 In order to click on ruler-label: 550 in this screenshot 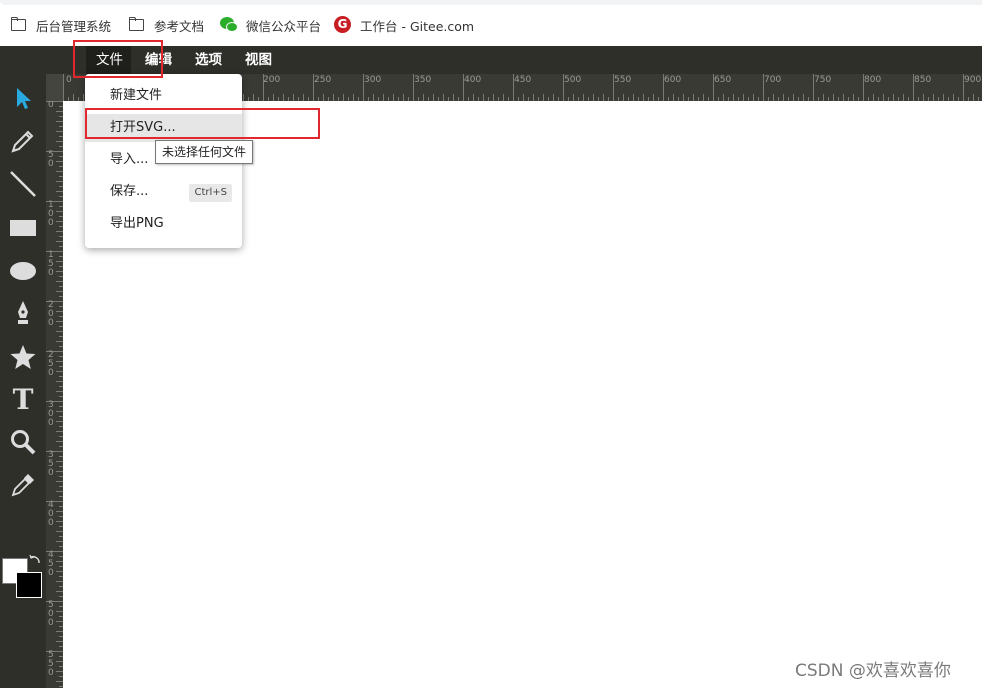, I will do `click(623, 80)`.